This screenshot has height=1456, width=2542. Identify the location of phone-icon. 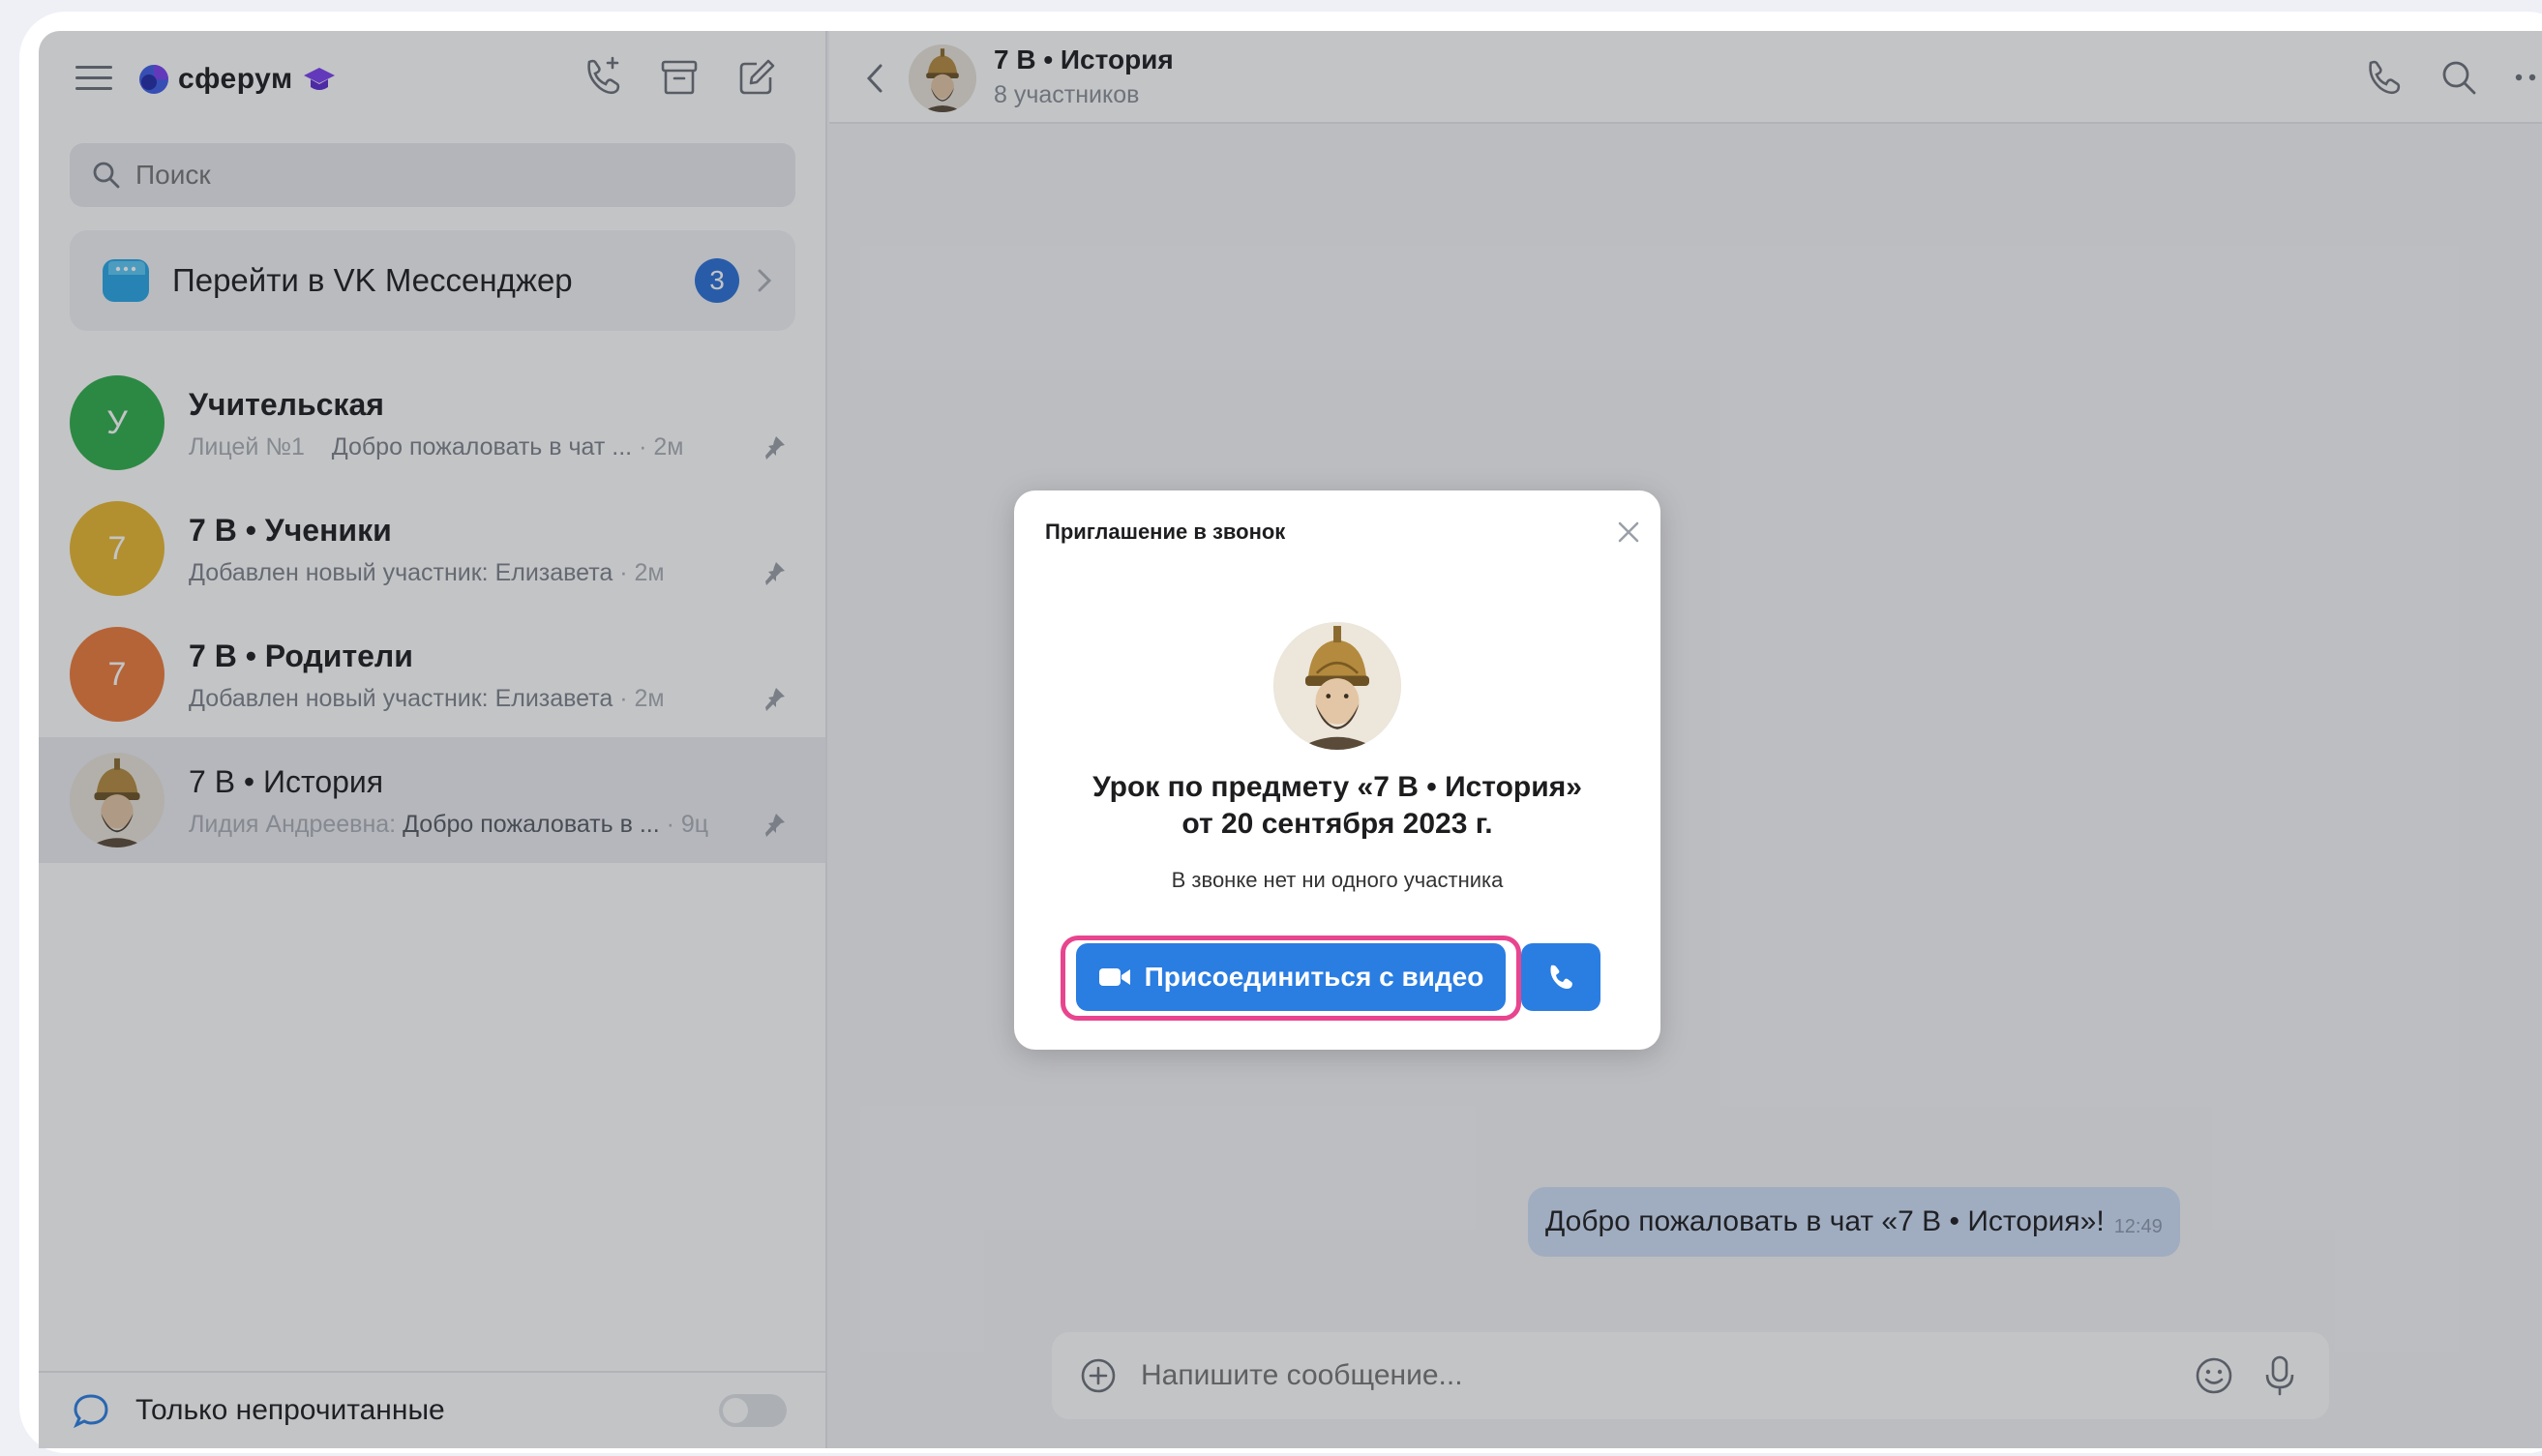
(1561, 978).